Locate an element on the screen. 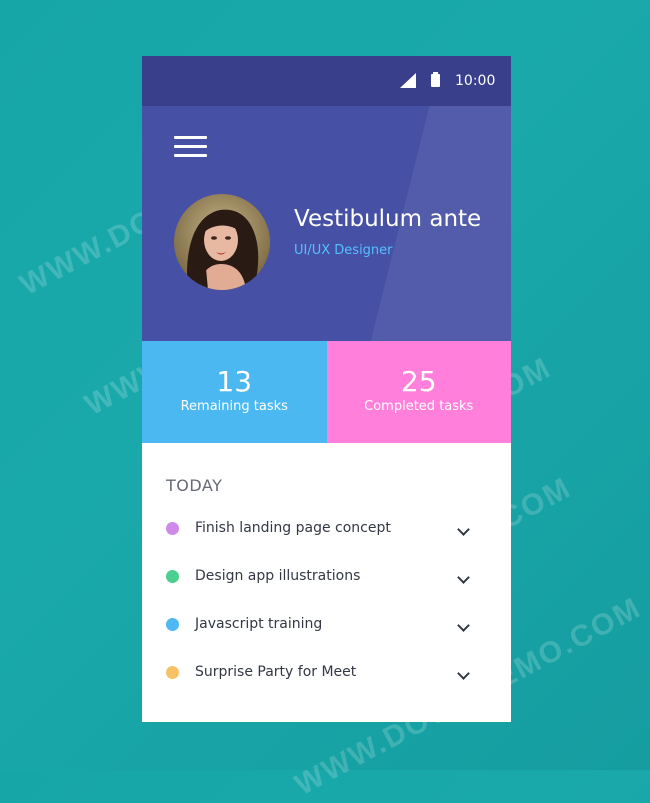 The height and width of the screenshot is (803, 650). completed-tasks-card: 25 Completed tasks is located at coordinates (418, 392).